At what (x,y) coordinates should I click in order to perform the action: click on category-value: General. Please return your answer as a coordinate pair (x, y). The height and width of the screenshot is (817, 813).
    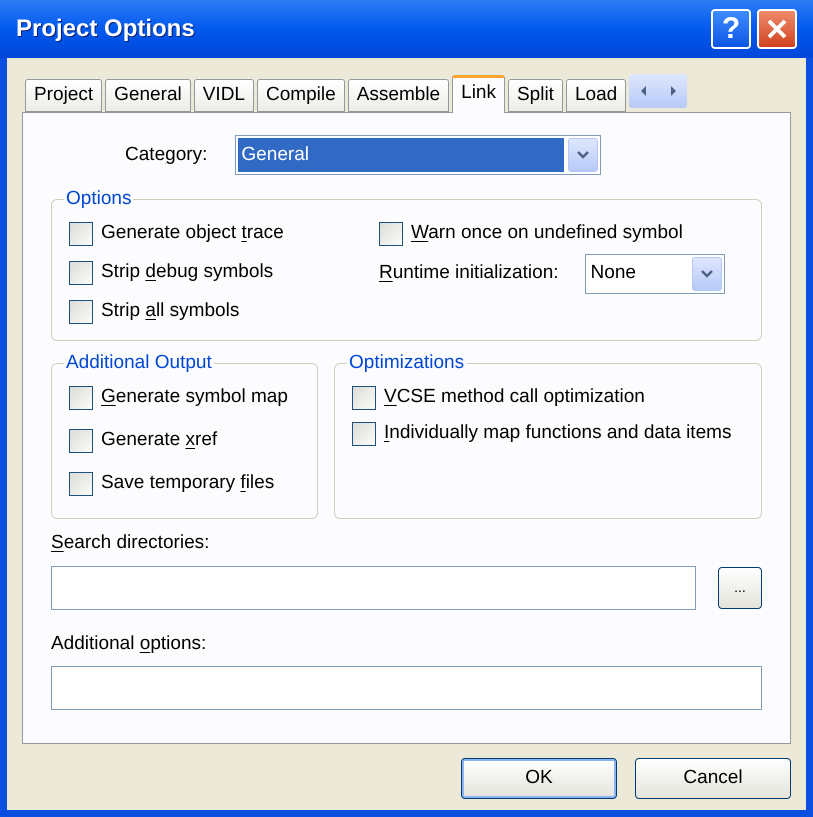
    Looking at the image, I should click on (401, 155).